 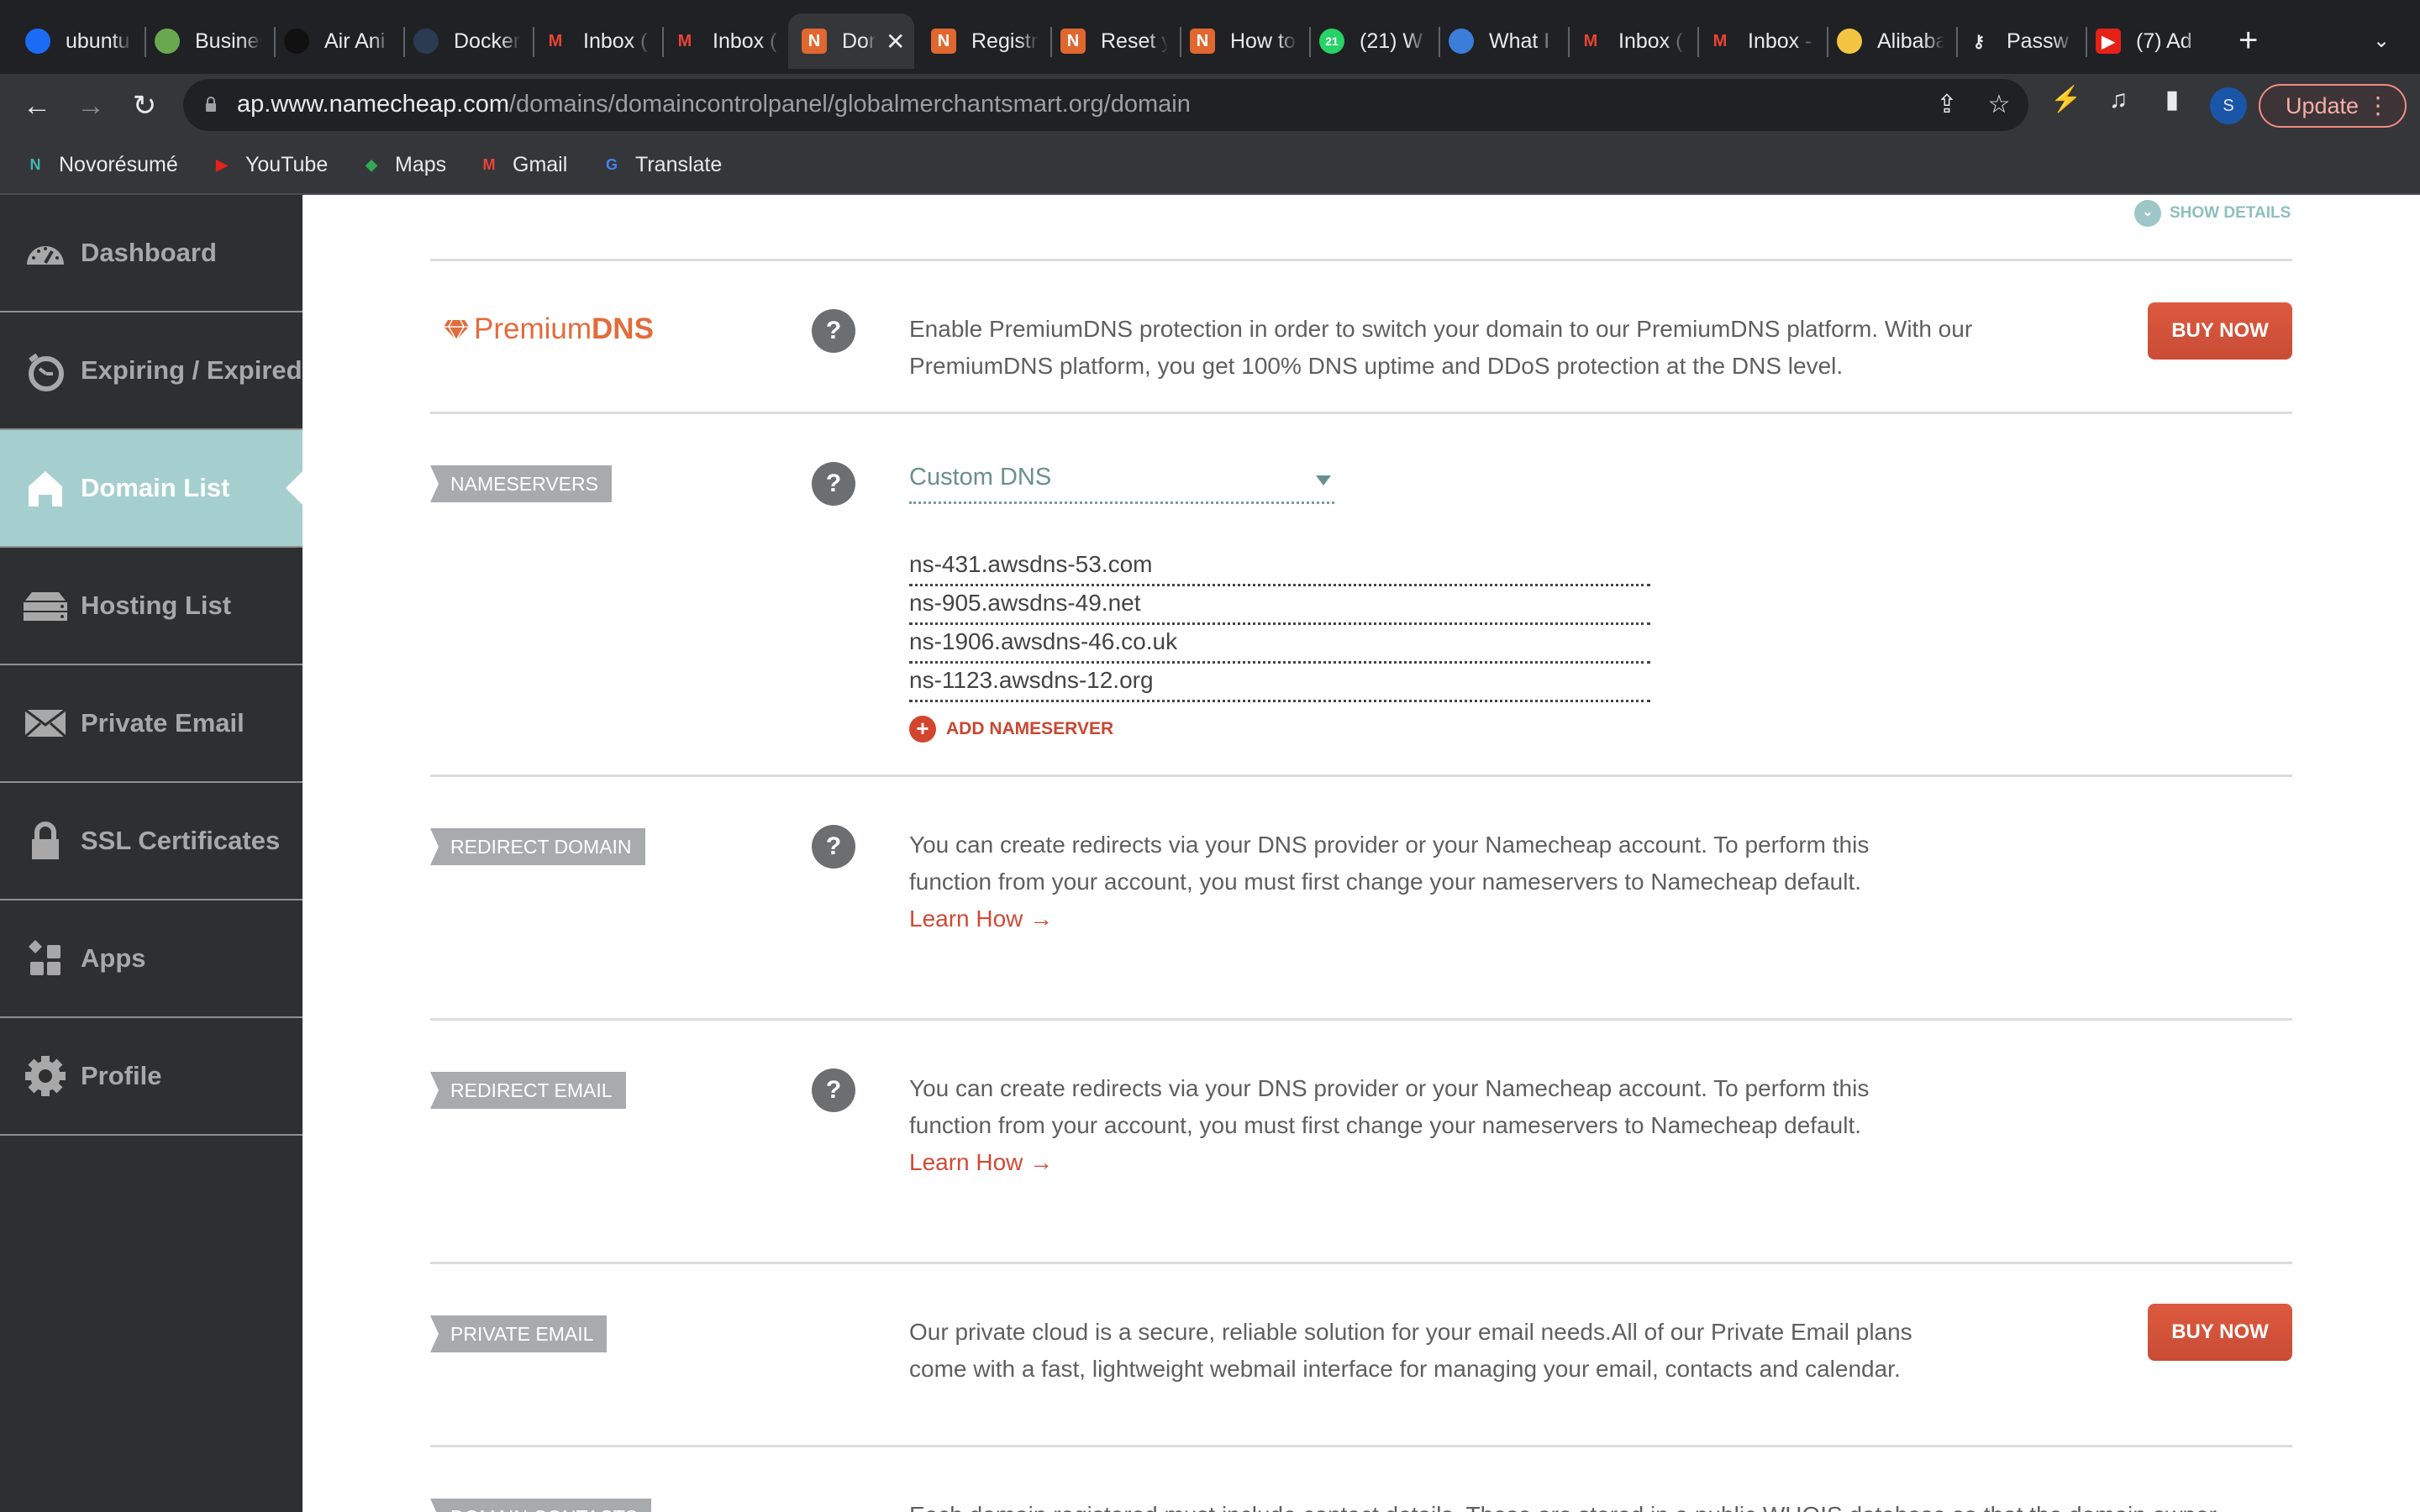 I want to click on sidebar-item-label: Apps, so click(x=113, y=958).